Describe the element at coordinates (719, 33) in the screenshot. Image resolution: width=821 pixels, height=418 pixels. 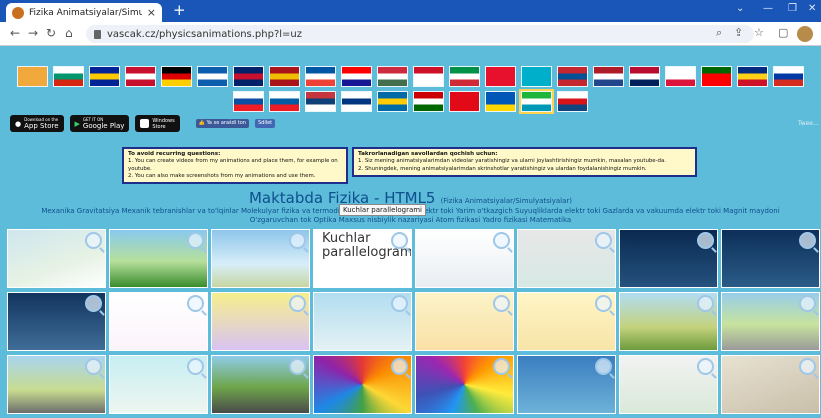
I see `zoom-icon: ⌕` at that location.